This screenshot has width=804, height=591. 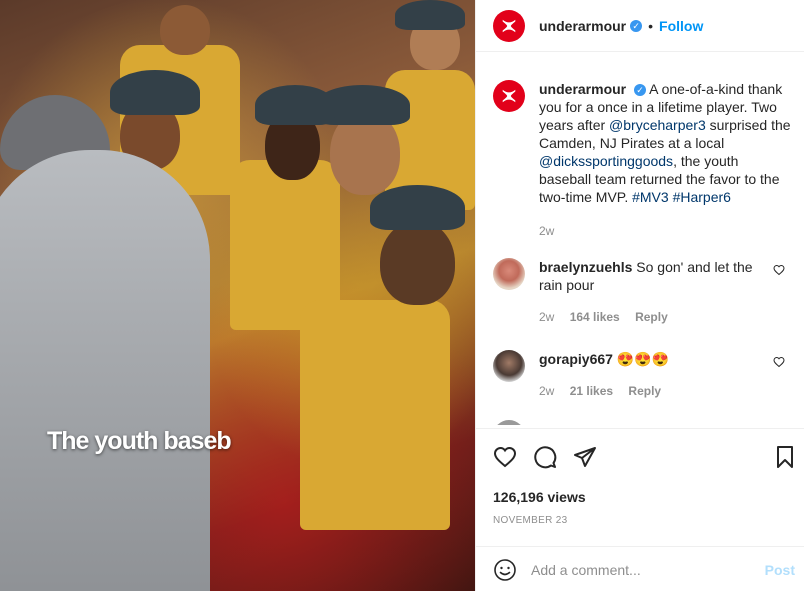 What do you see at coordinates (585, 267) in the screenshot?
I see `comment-username: braelynzuehls` at bounding box center [585, 267].